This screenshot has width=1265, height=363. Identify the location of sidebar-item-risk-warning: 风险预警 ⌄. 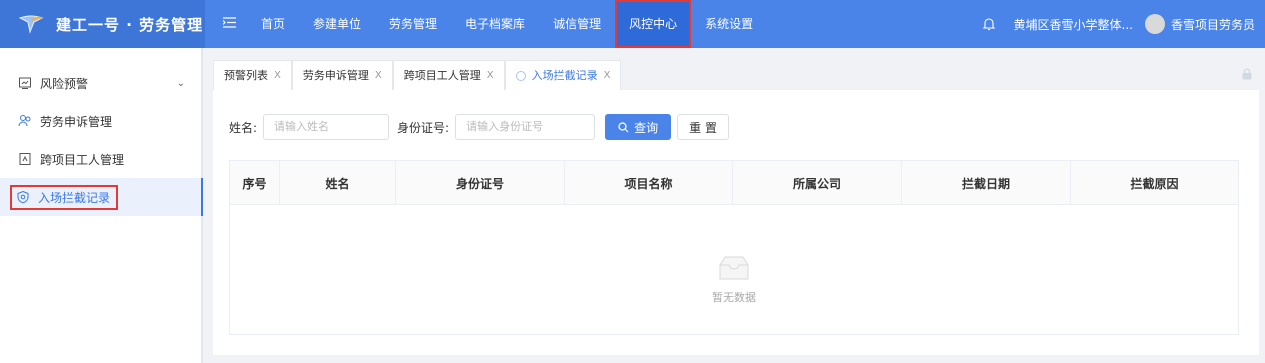
(100, 83).